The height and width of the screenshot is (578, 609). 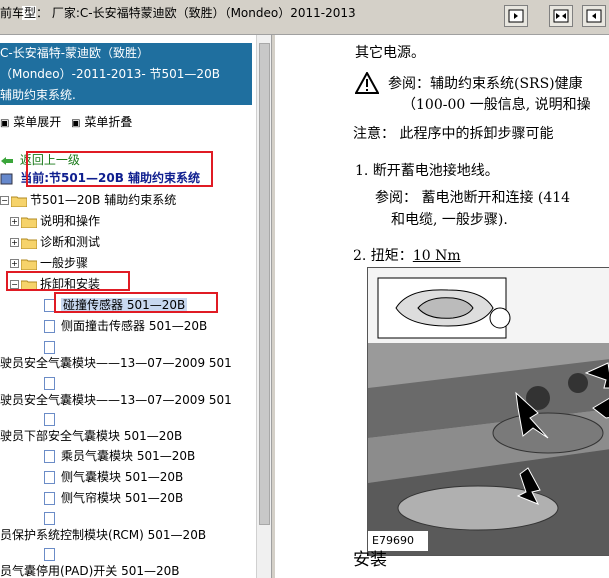 What do you see at coordinates (103, 200) in the screenshot?
I see `tree-label: 节501—20B 辅助约束系统` at bounding box center [103, 200].